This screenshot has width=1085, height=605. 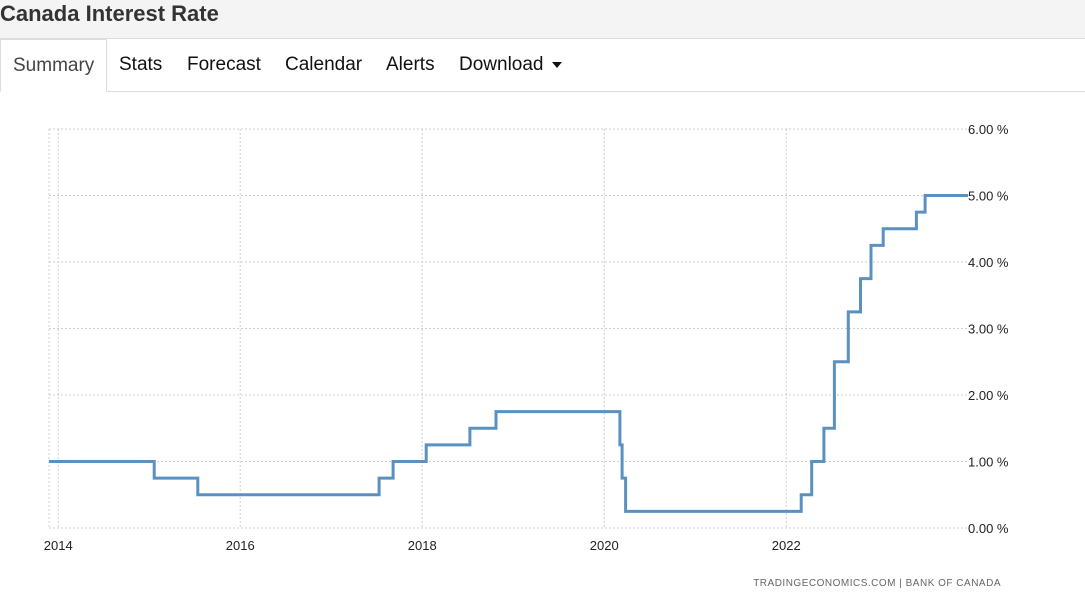 What do you see at coordinates (323, 65) in the screenshot?
I see `tab-calendar: Calendar` at bounding box center [323, 65].